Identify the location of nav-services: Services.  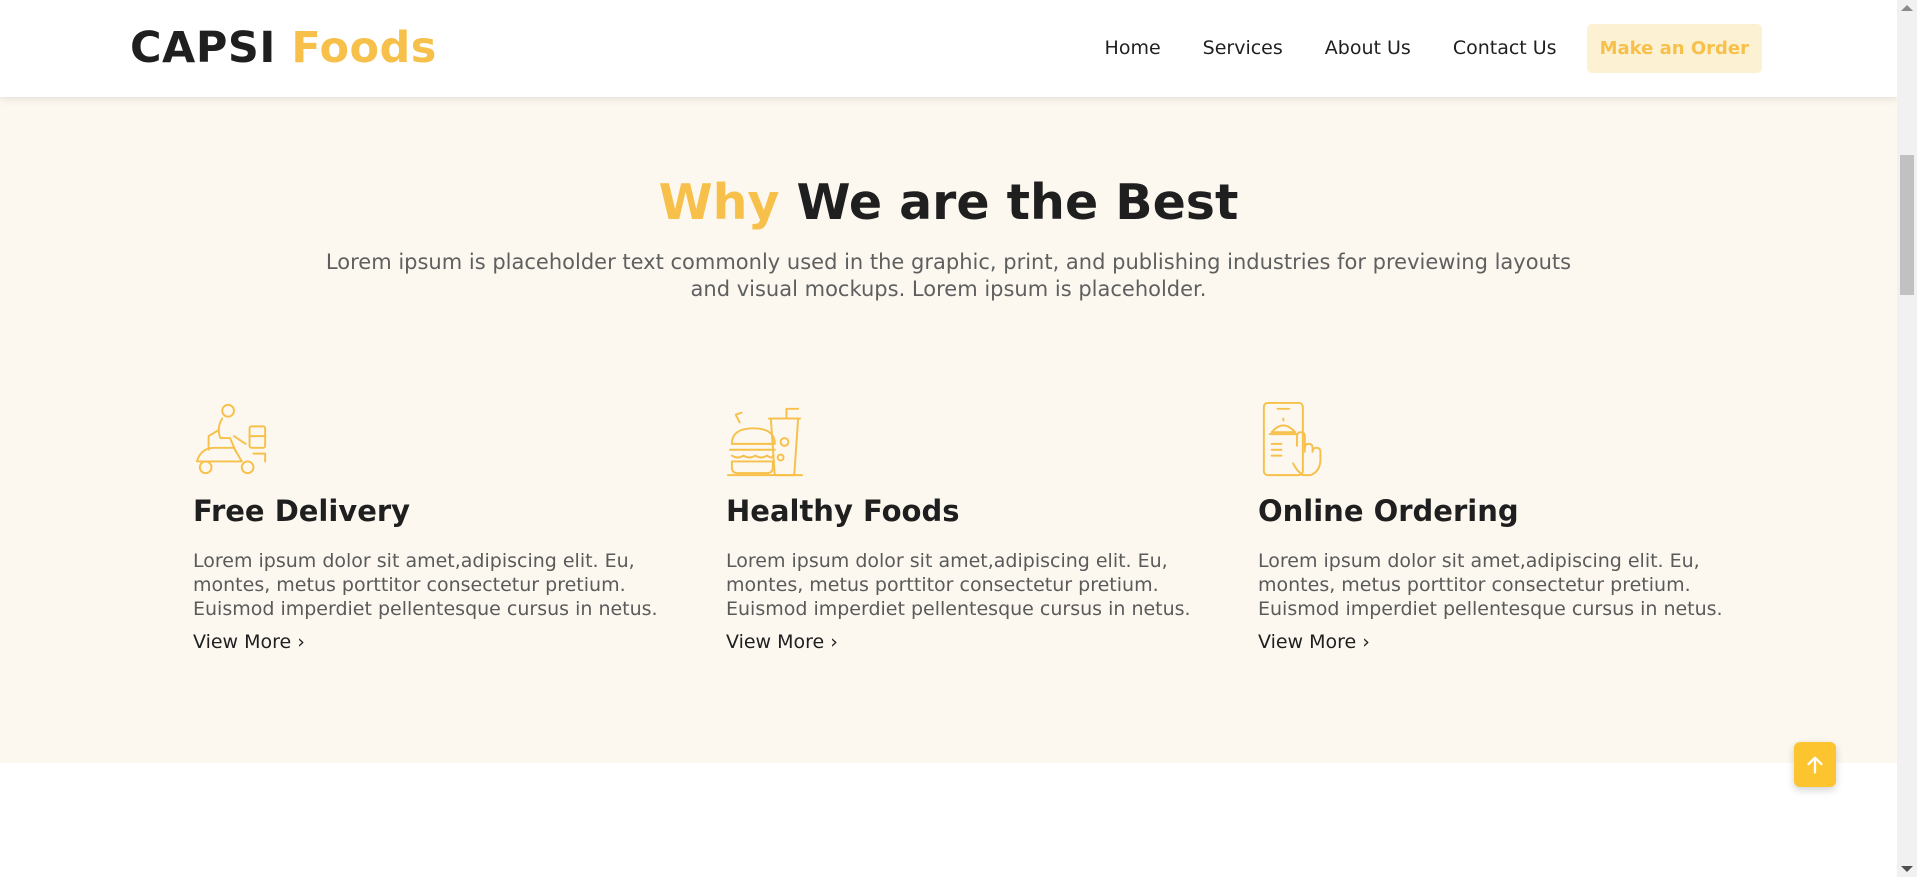
(1243, 48).